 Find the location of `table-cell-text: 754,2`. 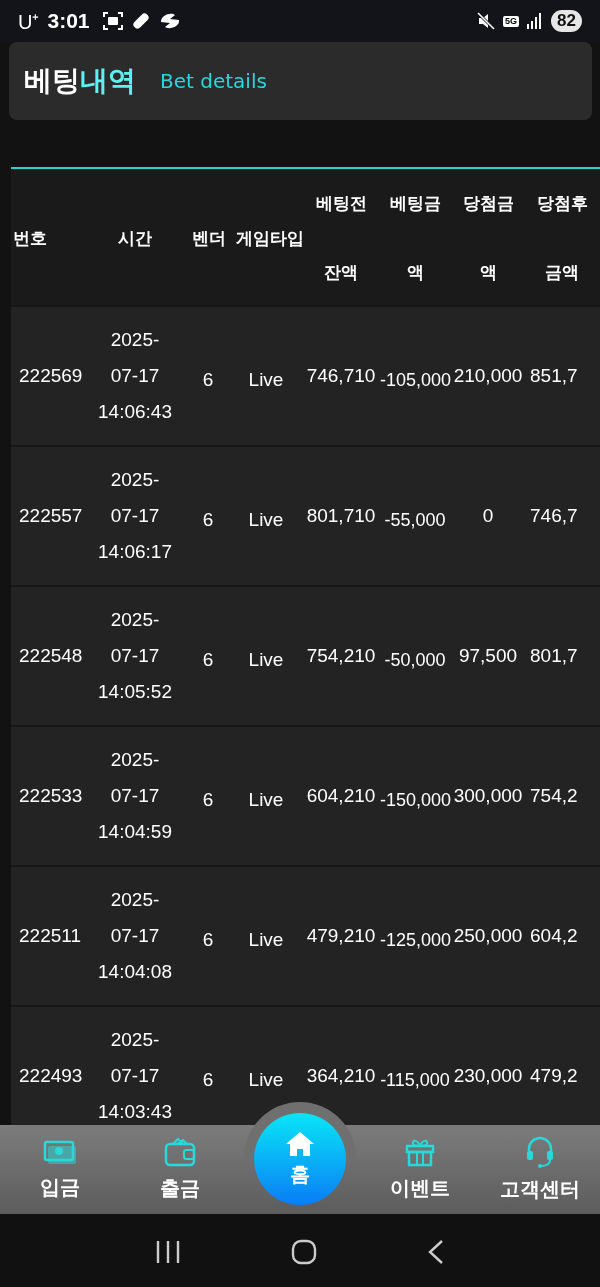

table-cell-text: 754,2 is located at coordinates (554, 796).